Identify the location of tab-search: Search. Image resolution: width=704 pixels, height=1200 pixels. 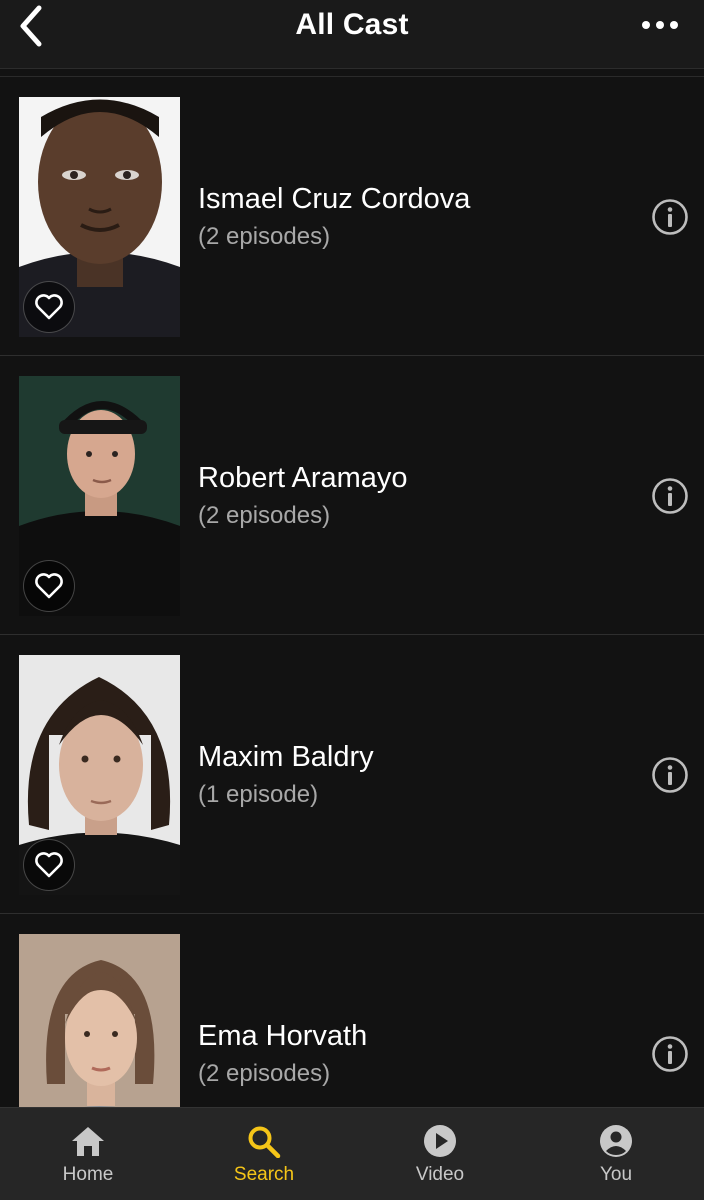
(264, 1154).